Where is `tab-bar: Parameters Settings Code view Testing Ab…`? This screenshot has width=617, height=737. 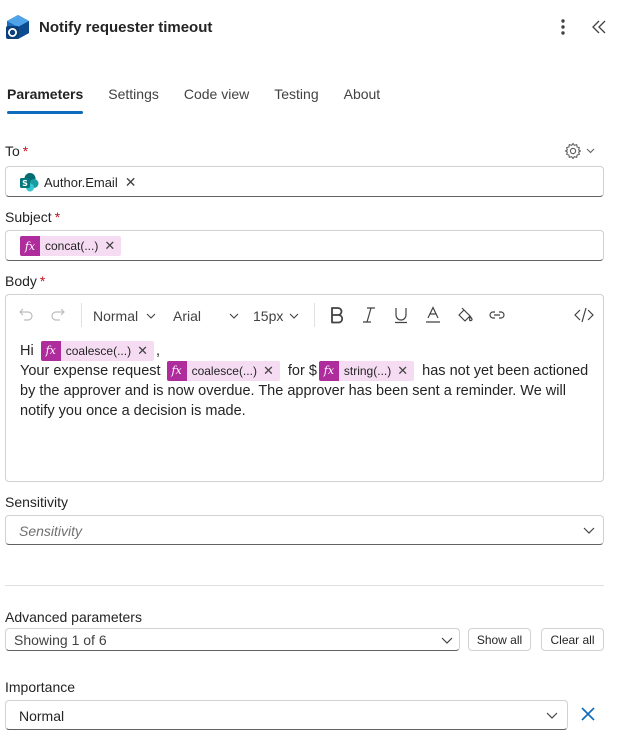 tab-bar: Parameters Settings Code view Testing Ab… is located at coordinates (206, 100).